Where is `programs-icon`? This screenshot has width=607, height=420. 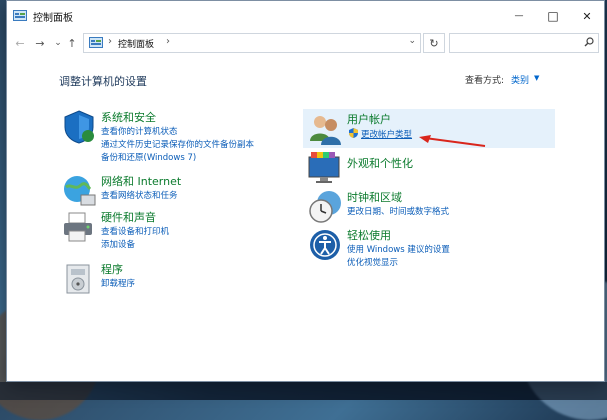 programs-icon is located at coordinates (79, 279).